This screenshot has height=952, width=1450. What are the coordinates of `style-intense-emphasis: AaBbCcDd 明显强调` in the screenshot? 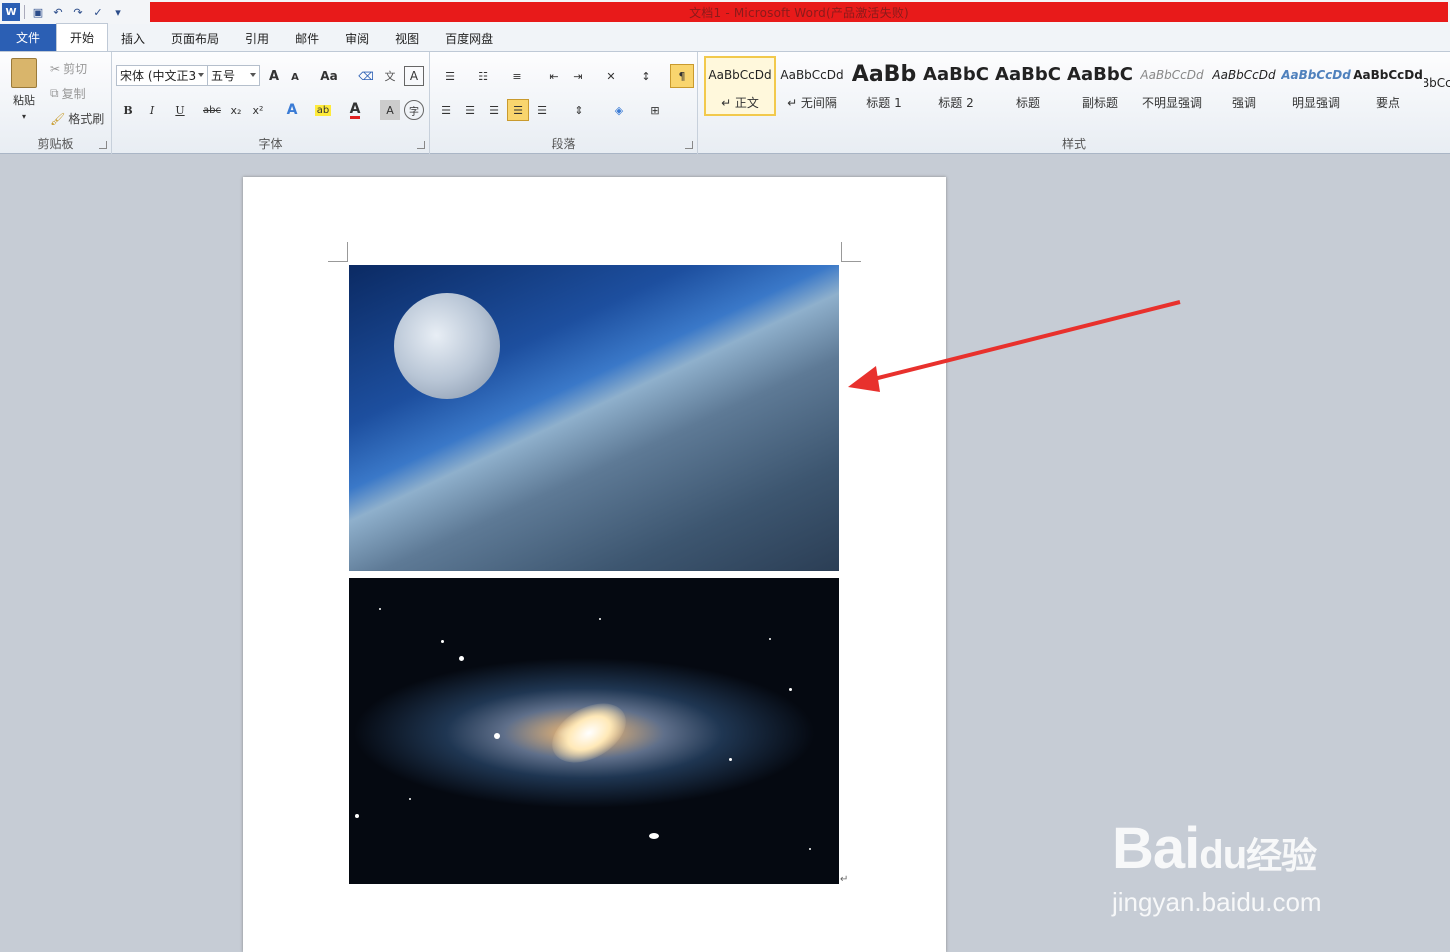 It's located at (1316, 86).